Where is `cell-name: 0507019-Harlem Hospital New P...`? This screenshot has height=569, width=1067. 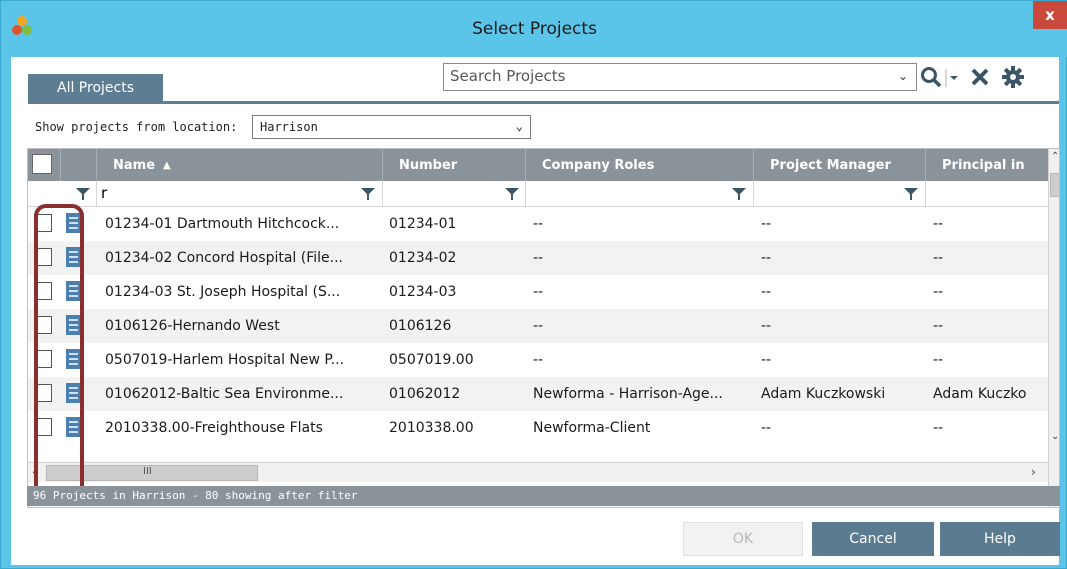 cell-name: 0507019-Harlem Hospital New P... is located at coordinates (225, 360).